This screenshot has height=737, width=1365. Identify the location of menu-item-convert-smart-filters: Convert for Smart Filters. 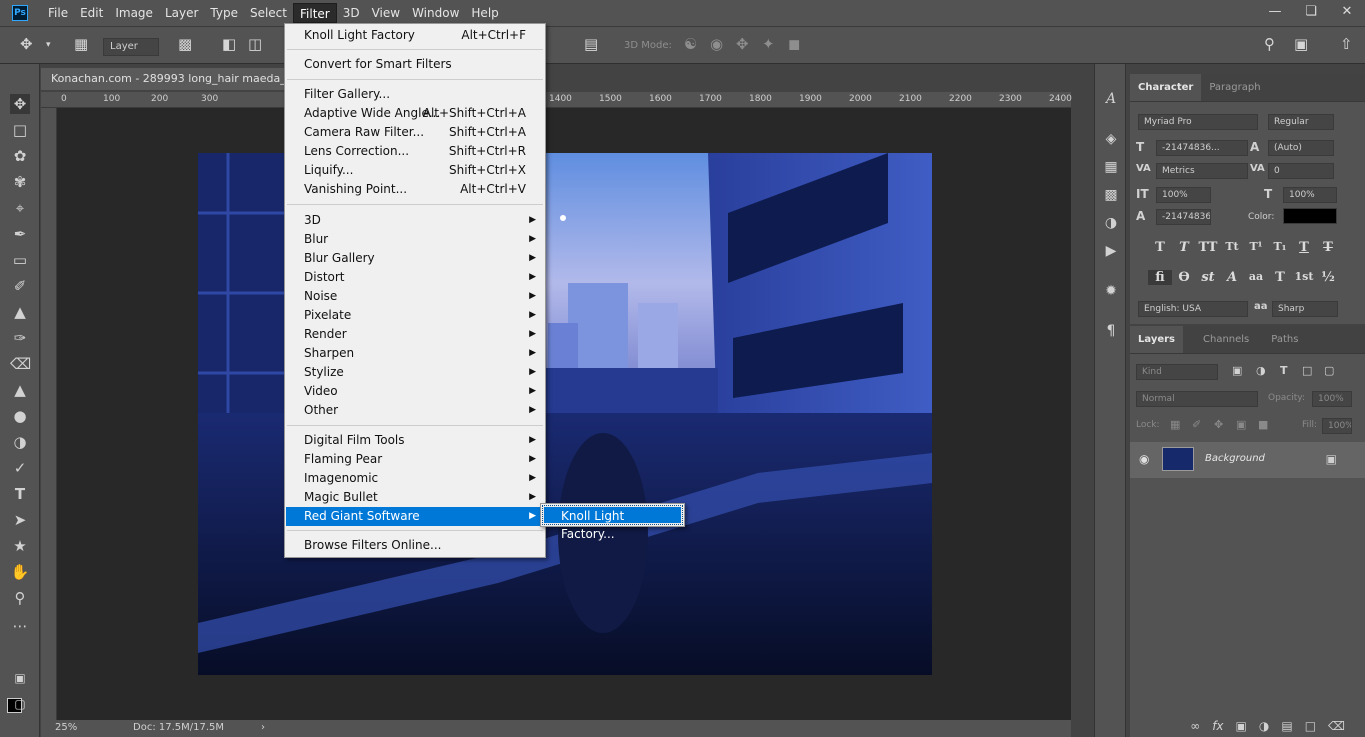
(415, 64).